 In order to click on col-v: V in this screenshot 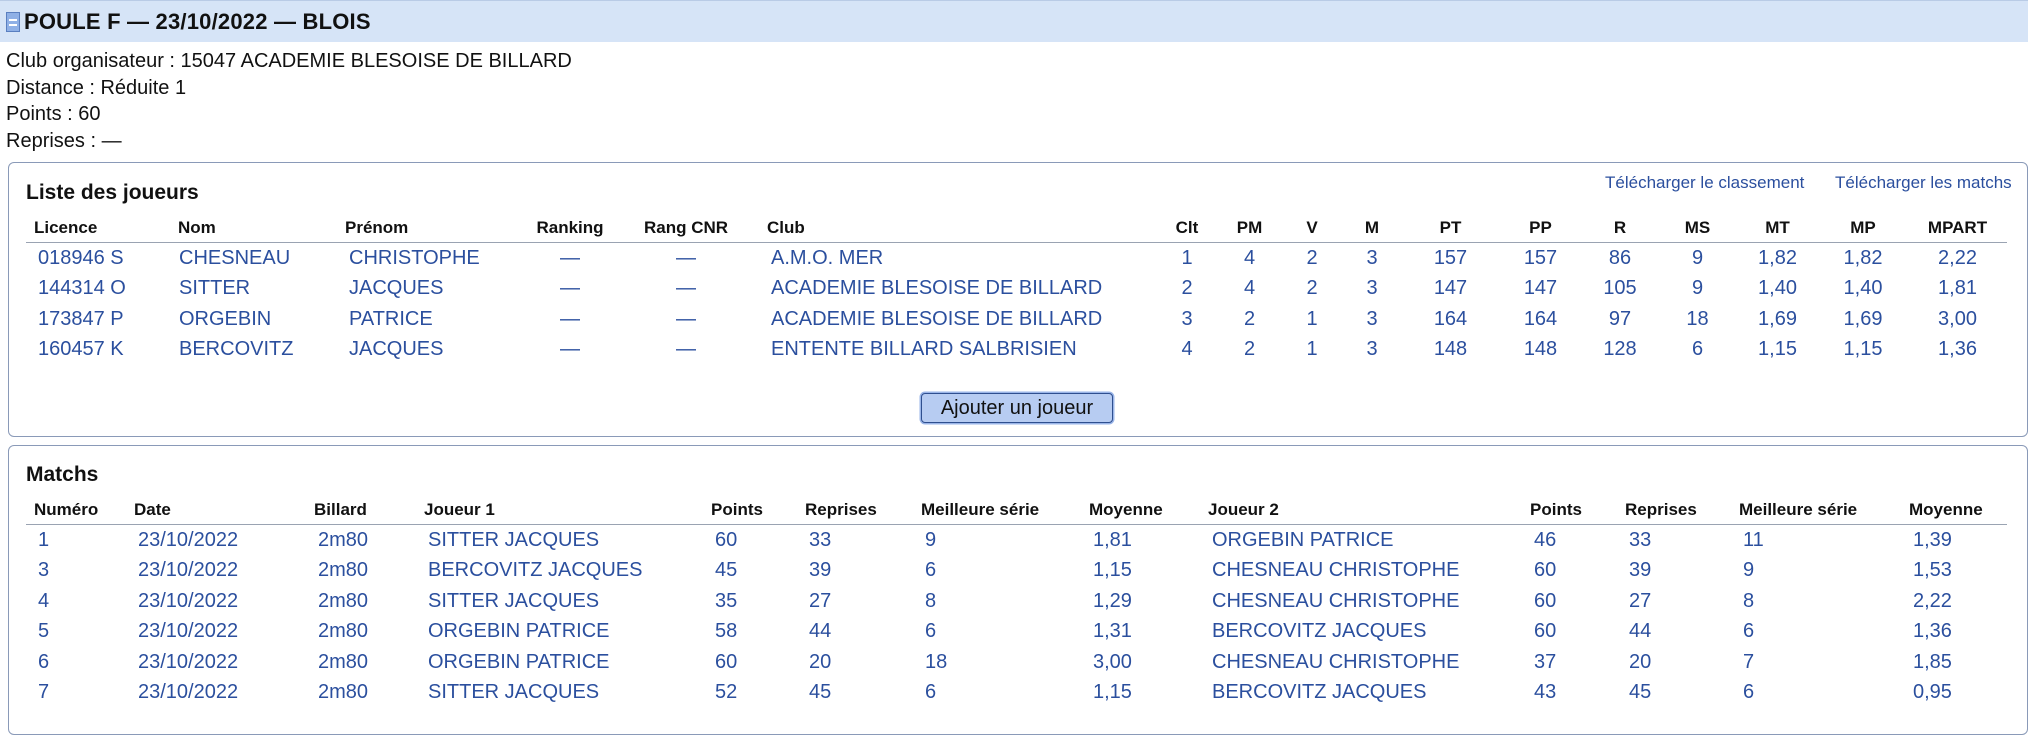, I will do `click(1312, 228)`.